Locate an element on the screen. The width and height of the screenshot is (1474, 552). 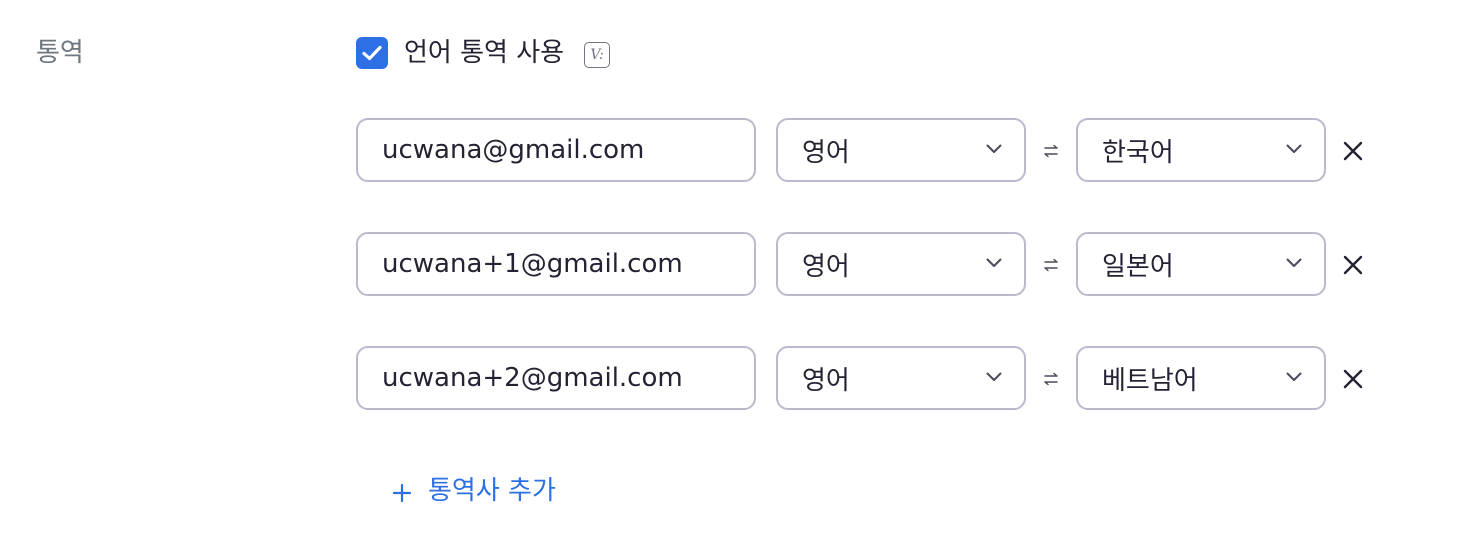
target-language-value: 베트남어 is located at coordinates (1150, 380).